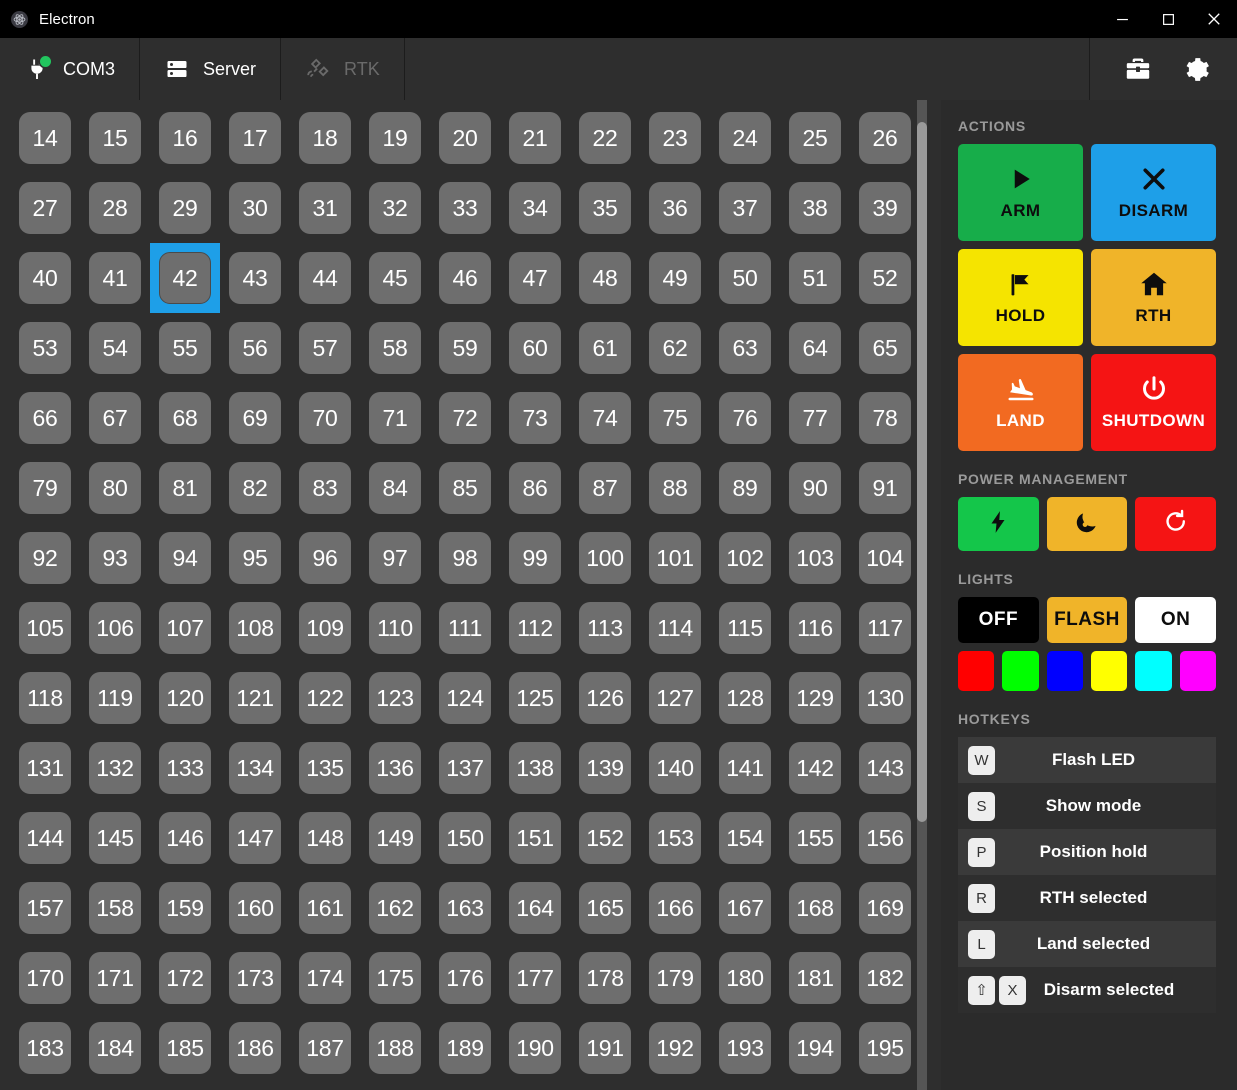 The width and height of the screenshot is (1237, 1090). What do you see at coordinates (395, 418) in the screenshot?
I see `drone-cell: 71` at bounding box center [395, 418].